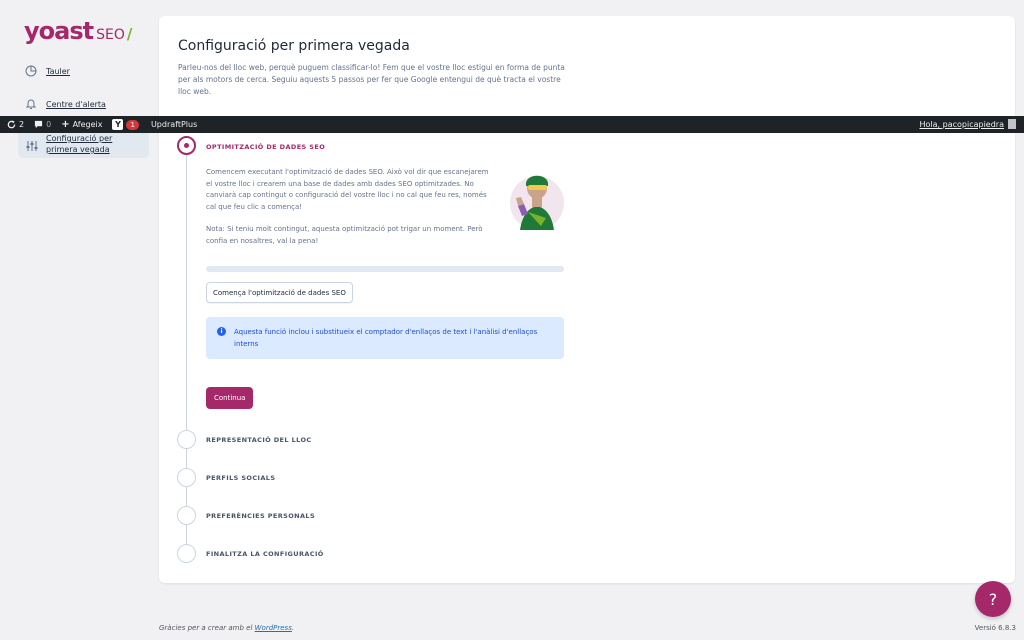 This screenshot has height=640, width=1024. I want to click on comment-icon, so click(38, 124).